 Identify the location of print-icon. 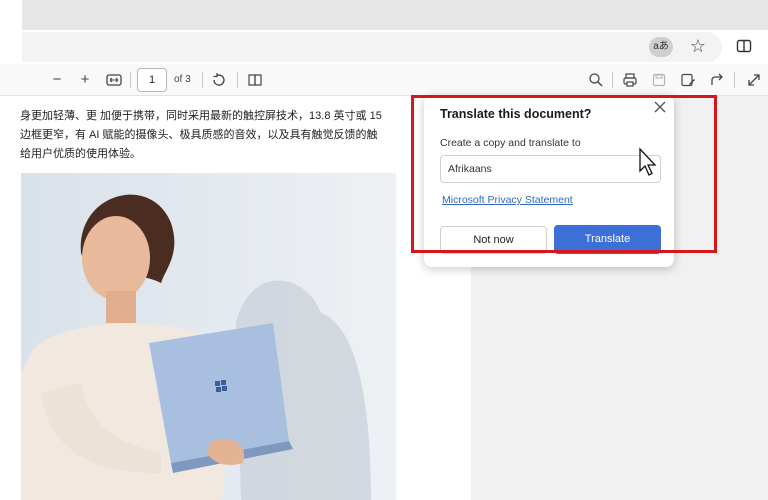
(630, 80).